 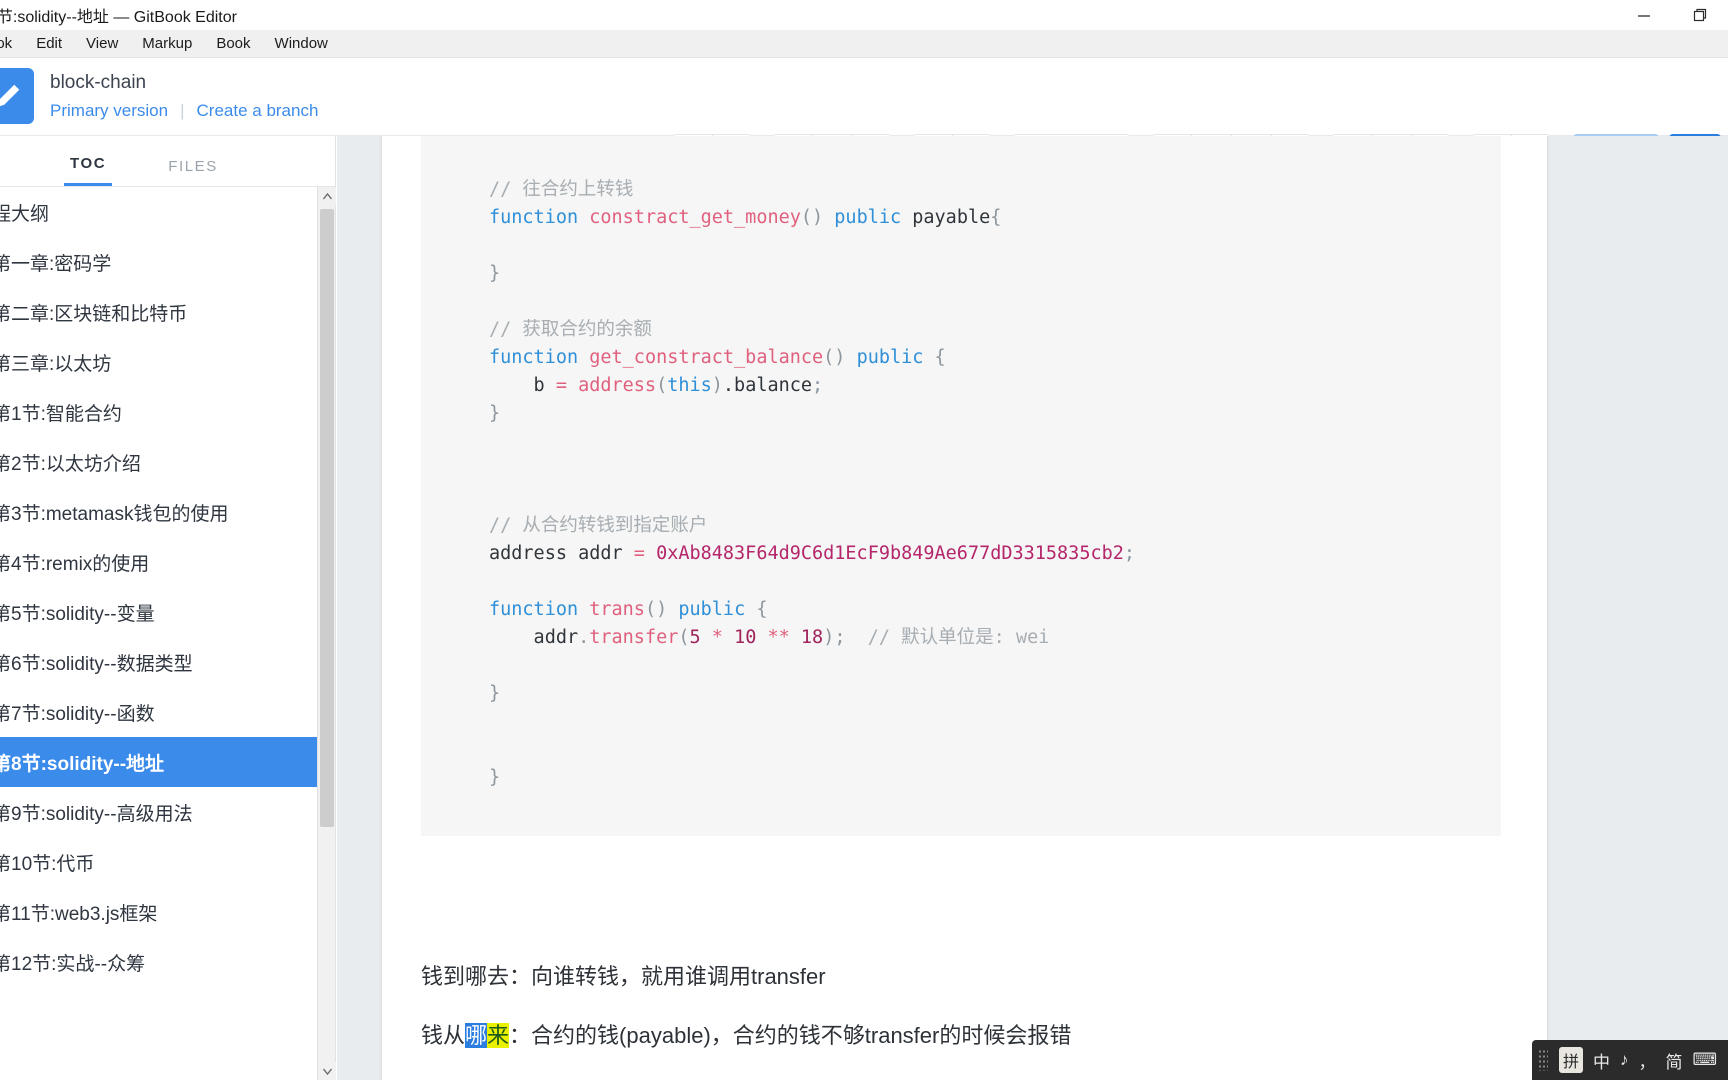 I want to click on restore-icon, so click(x=1700, y=15).